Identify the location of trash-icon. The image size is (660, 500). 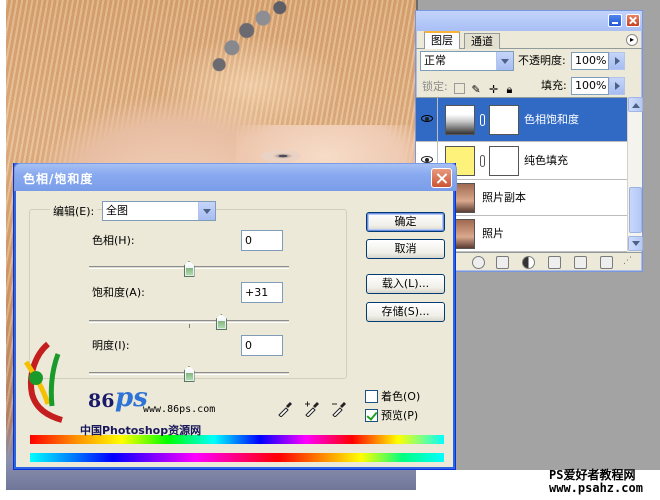
(606, 262).